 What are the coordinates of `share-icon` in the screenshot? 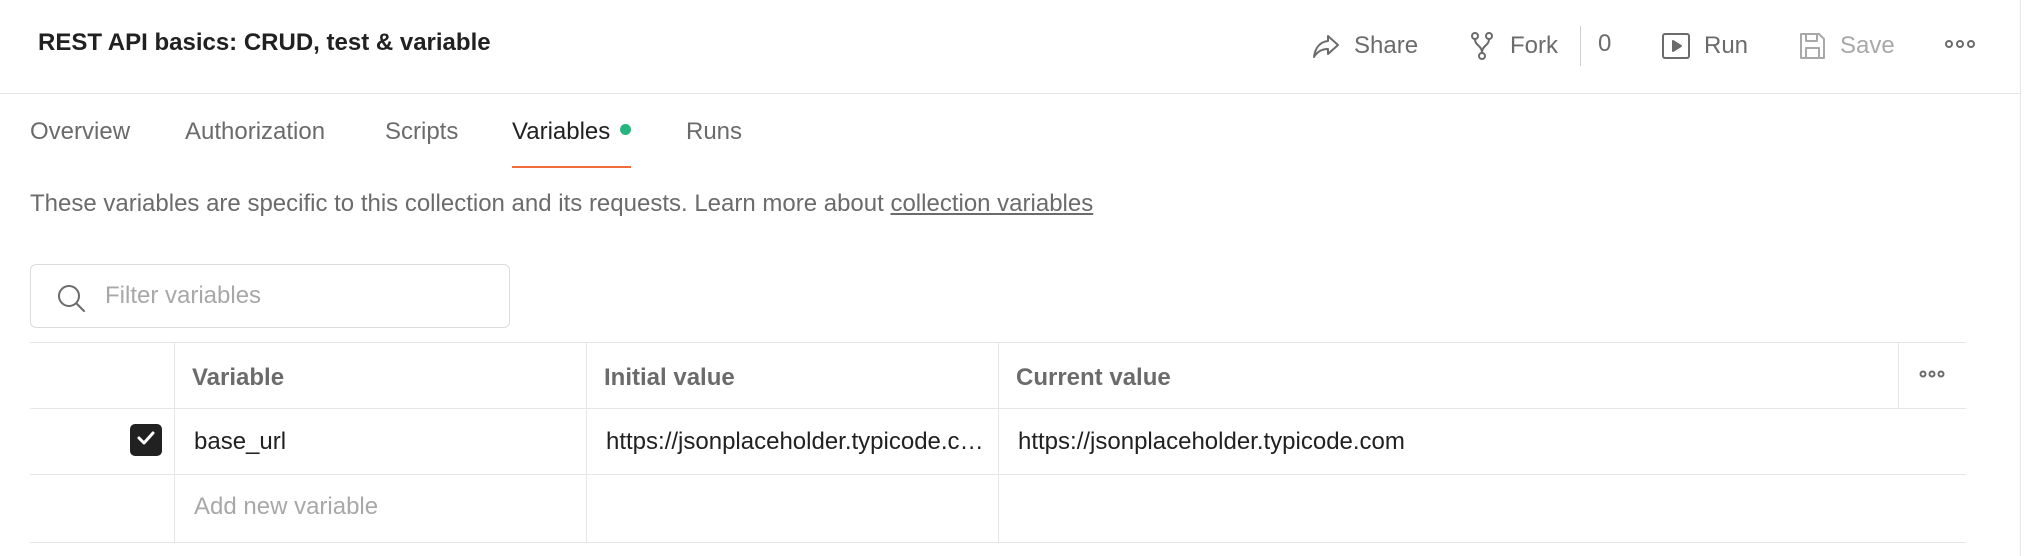 It's located at (1326, 46).